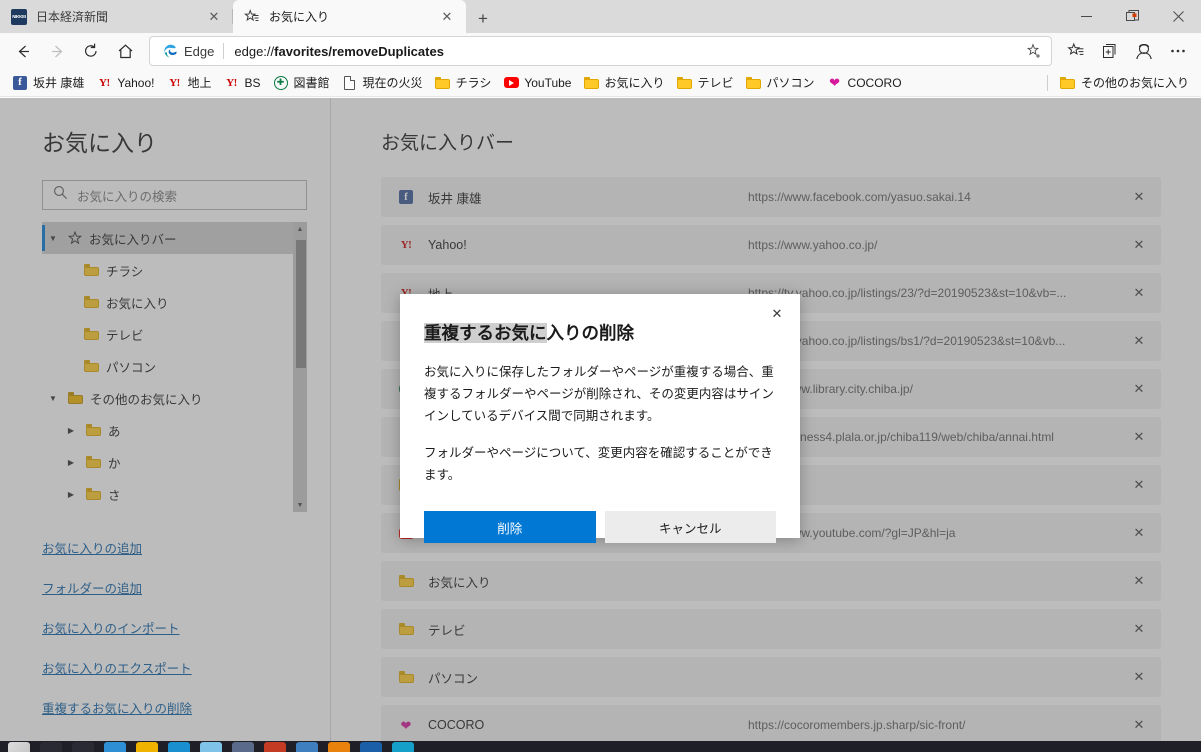  I want to click on browser-toolbar: Edge edge://favorites/removeDuplicates, so click(600, 51).